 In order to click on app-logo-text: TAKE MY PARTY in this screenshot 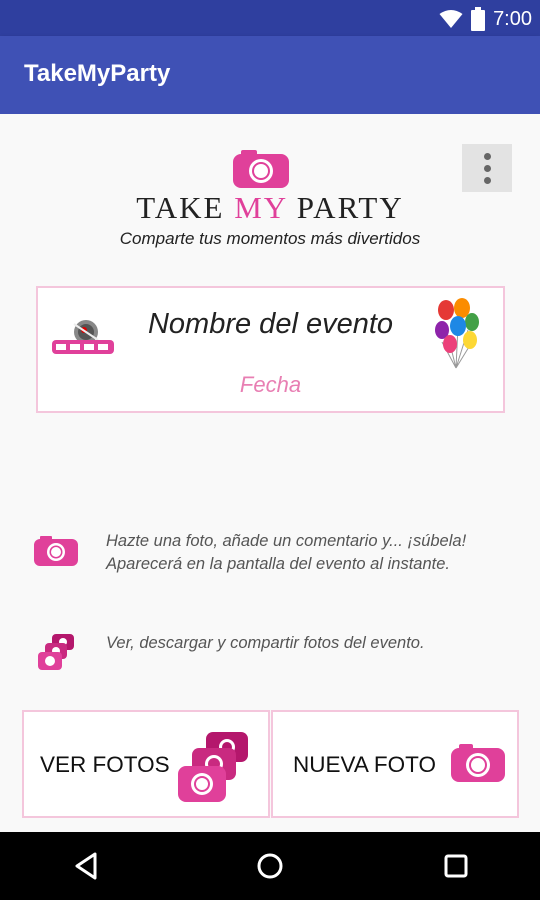, I will do `click(270, 208)`.